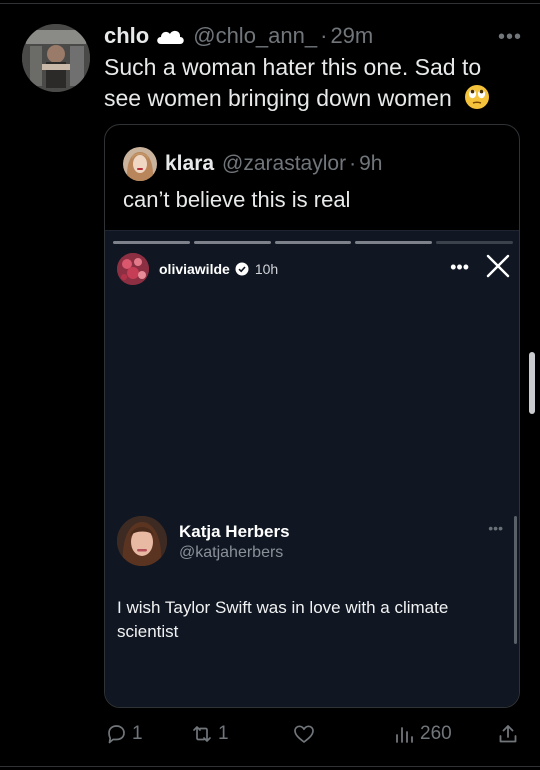 The height and width of the screenshot is (770, 540). What do you see at coordinates (510, 37) in the screenshot?
I see `more-options-icon: •••` at bounding box center [510, 37].